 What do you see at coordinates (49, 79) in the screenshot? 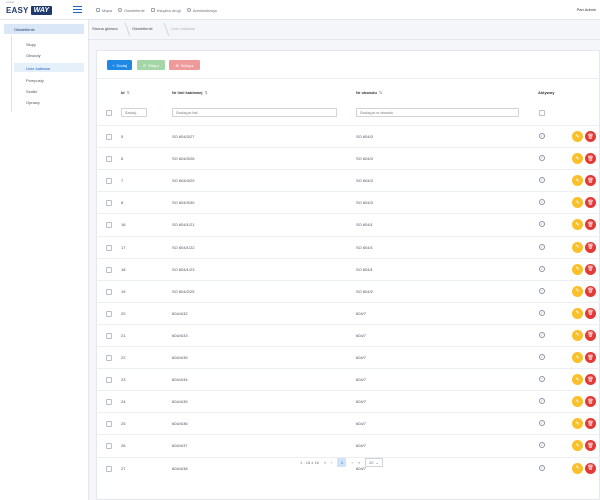
I see `sidebar-item-culverts: Przepusty` at bounding box center [49, 79].